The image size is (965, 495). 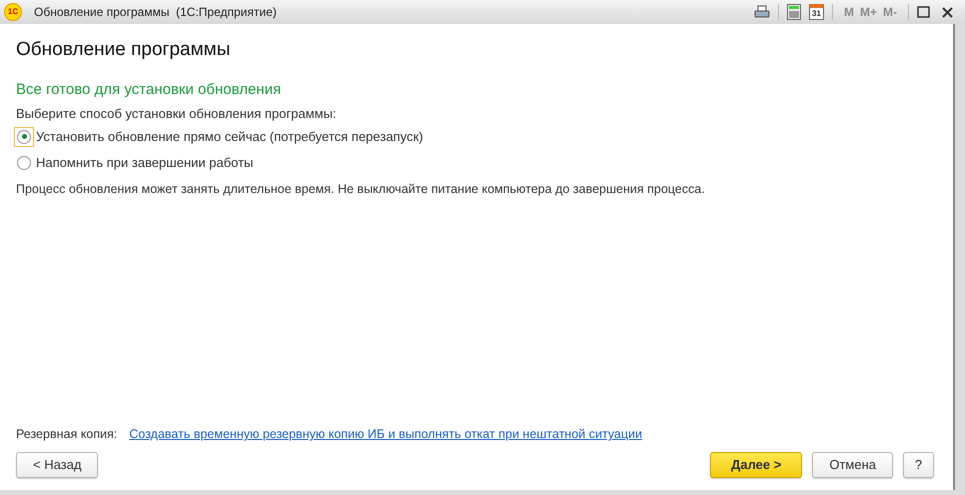 What do you see at coordinates (816, 12) in the screenshot?
I see `calendar-icon: 31` at bounding box center [816, 12].